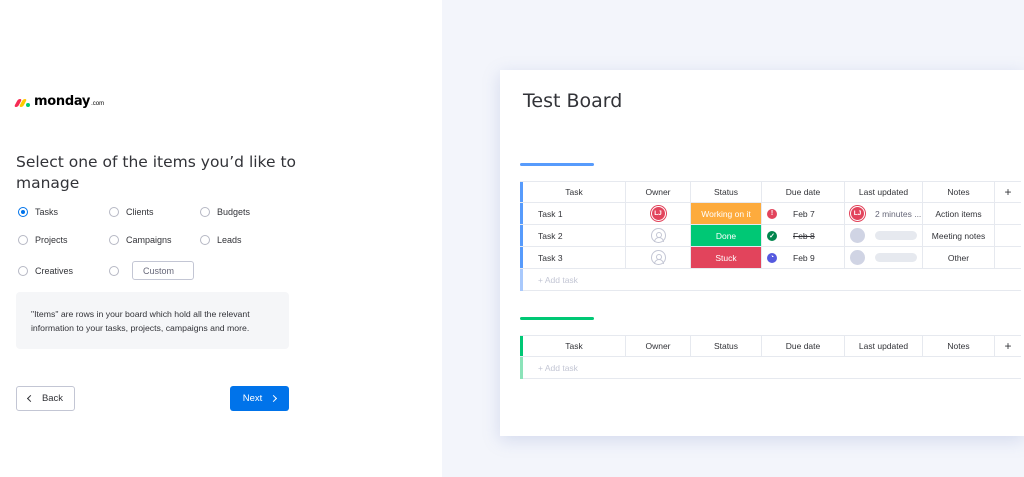 The width and height of the screenshot is (1024, 477). What do you see at coordinates (163, 270) in the screenshot?
I see `custom-item-input: Custom` at bounding box center [163, 270].